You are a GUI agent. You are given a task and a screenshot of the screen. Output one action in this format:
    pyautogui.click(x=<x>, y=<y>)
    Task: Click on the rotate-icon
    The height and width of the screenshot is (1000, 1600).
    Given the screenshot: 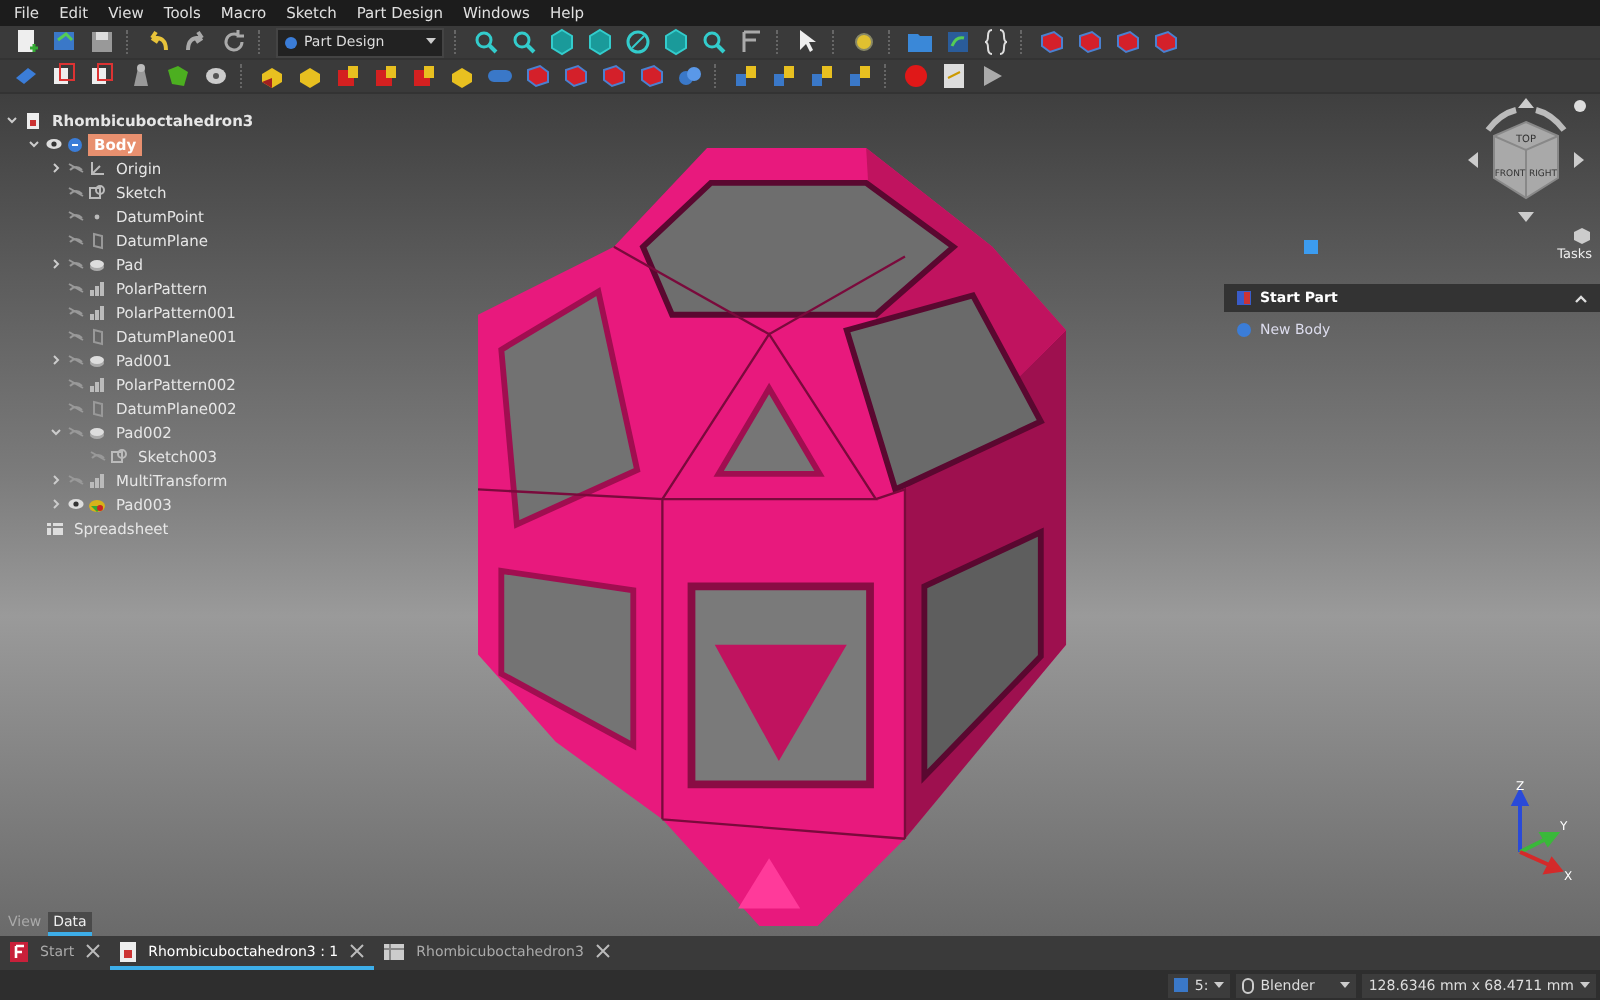 What is the action you would take?
    pyautogui.click(x=638, y=42)
    